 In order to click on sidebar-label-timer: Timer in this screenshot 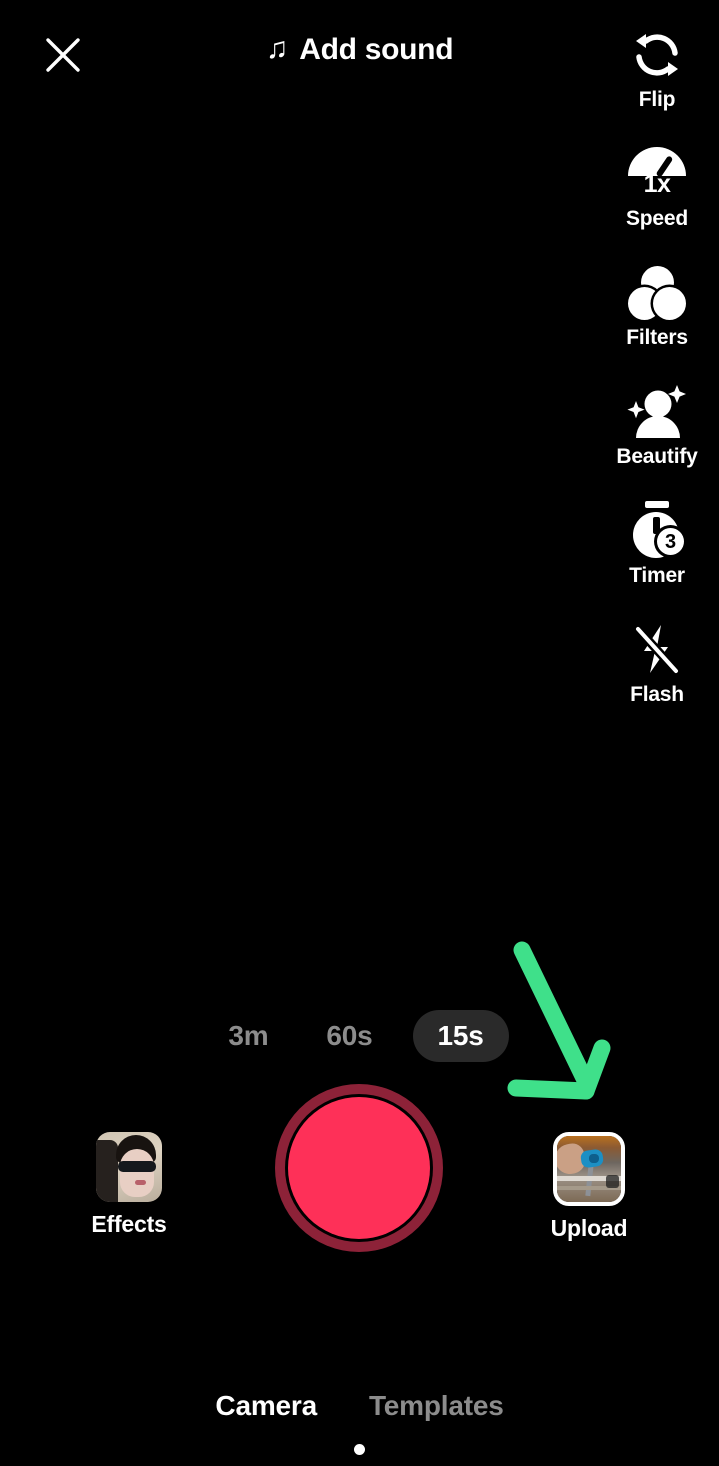, I will do `click(657, 575)`.